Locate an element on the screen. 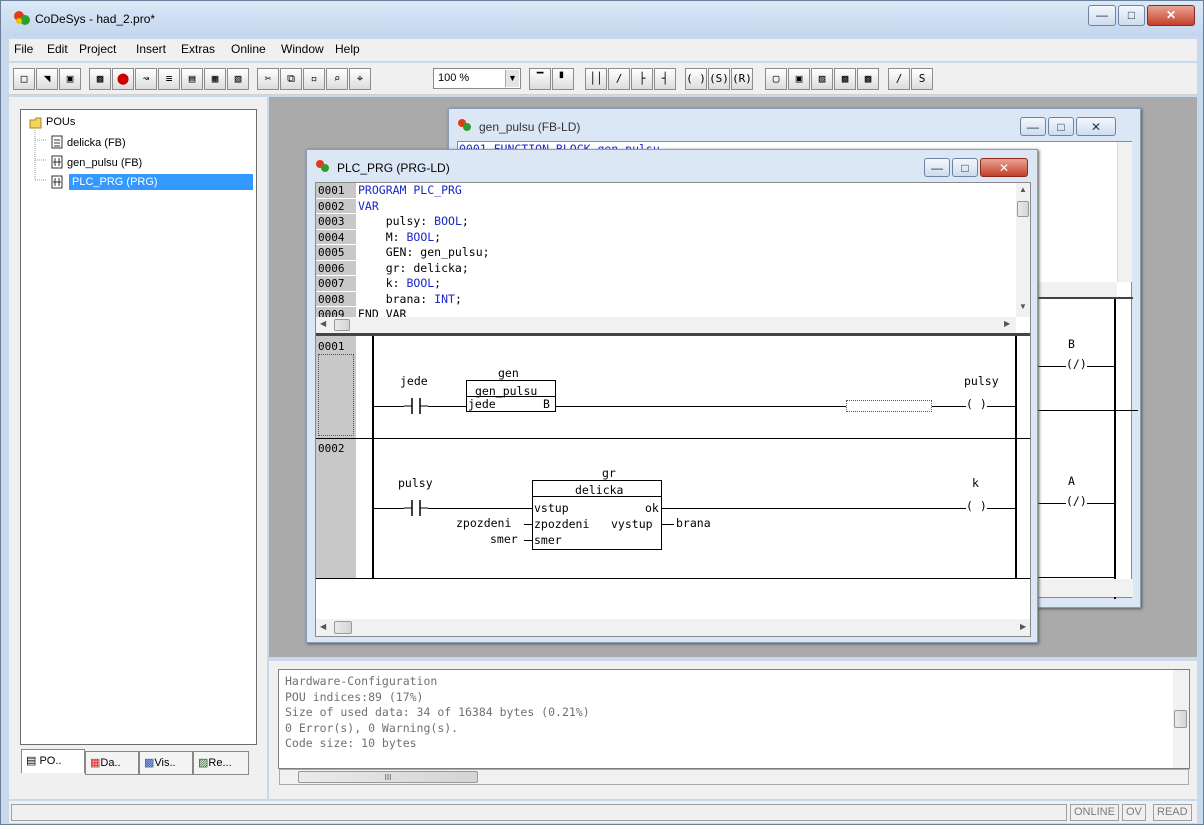 Image resolution: width=1204 pixels, height=825 pixels. messages-vscroll-thumb is located at coordinates (1180, 719).